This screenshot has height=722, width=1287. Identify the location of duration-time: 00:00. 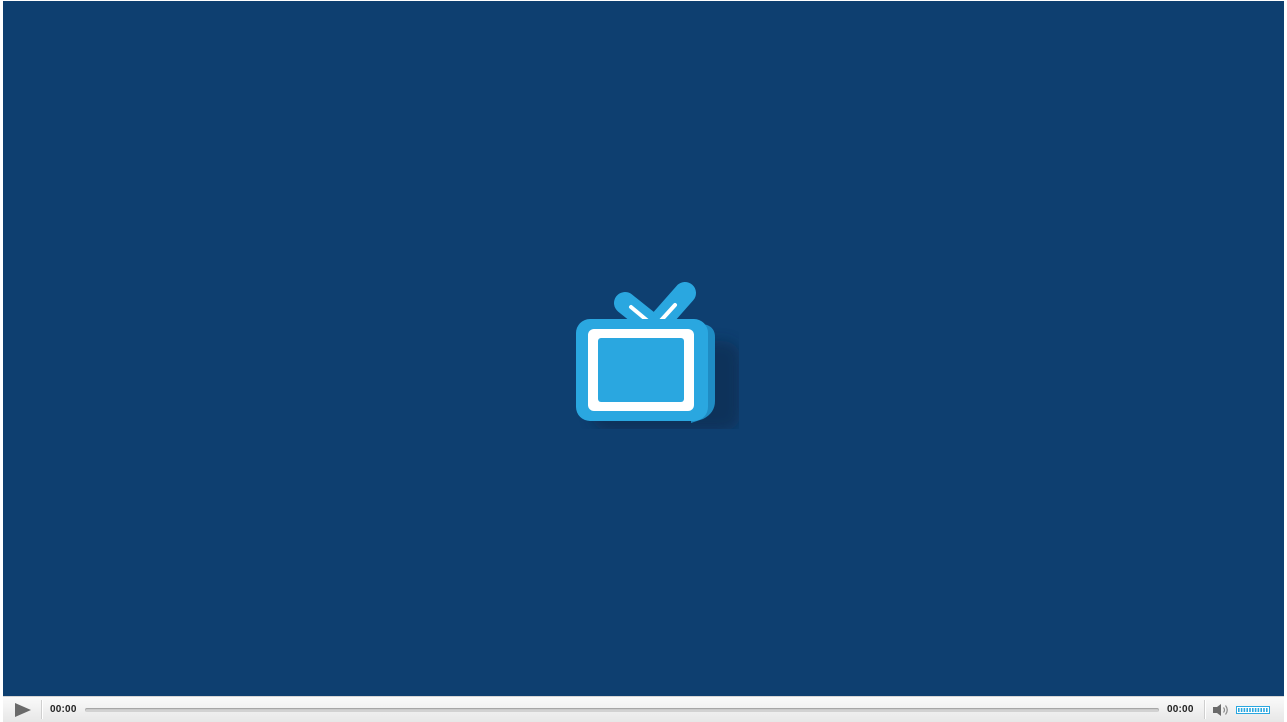
(1180, 709).